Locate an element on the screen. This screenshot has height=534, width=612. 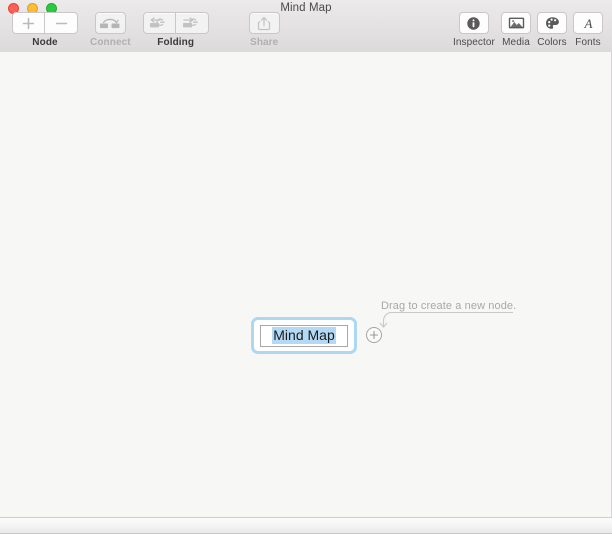
connect-nodes-icon is located at coordinates (110, 23).